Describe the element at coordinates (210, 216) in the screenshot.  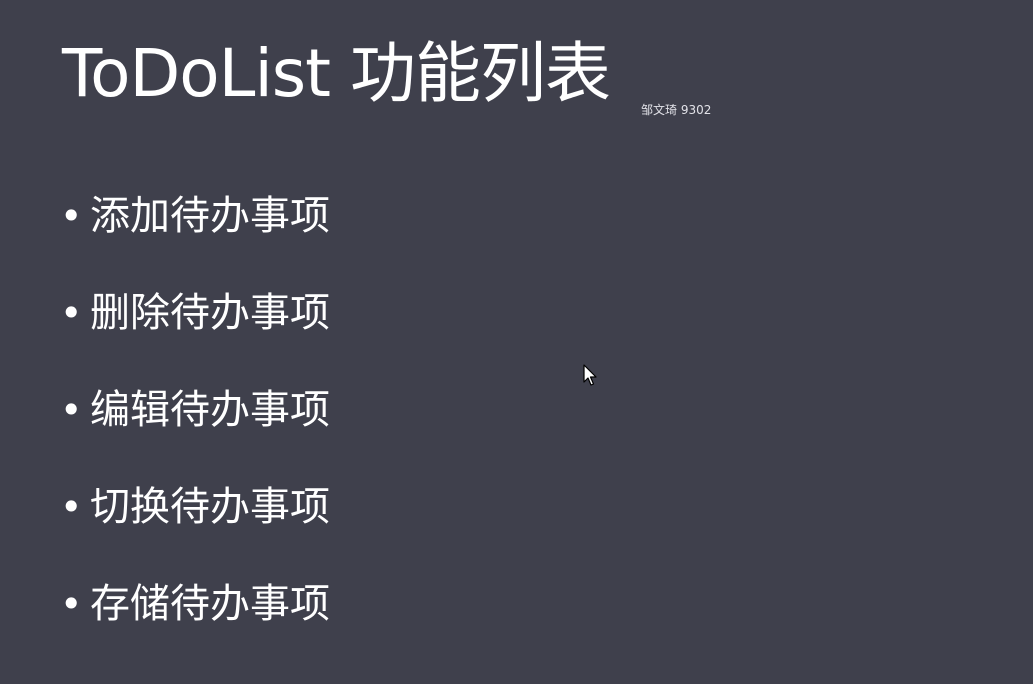
I see `list-item-label: 添加待办事项` at that location.